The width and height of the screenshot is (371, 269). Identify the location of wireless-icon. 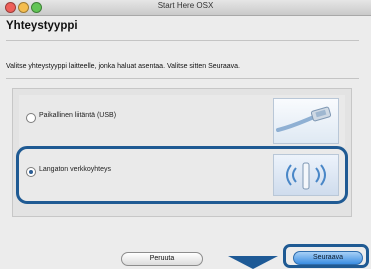
(306, 175).